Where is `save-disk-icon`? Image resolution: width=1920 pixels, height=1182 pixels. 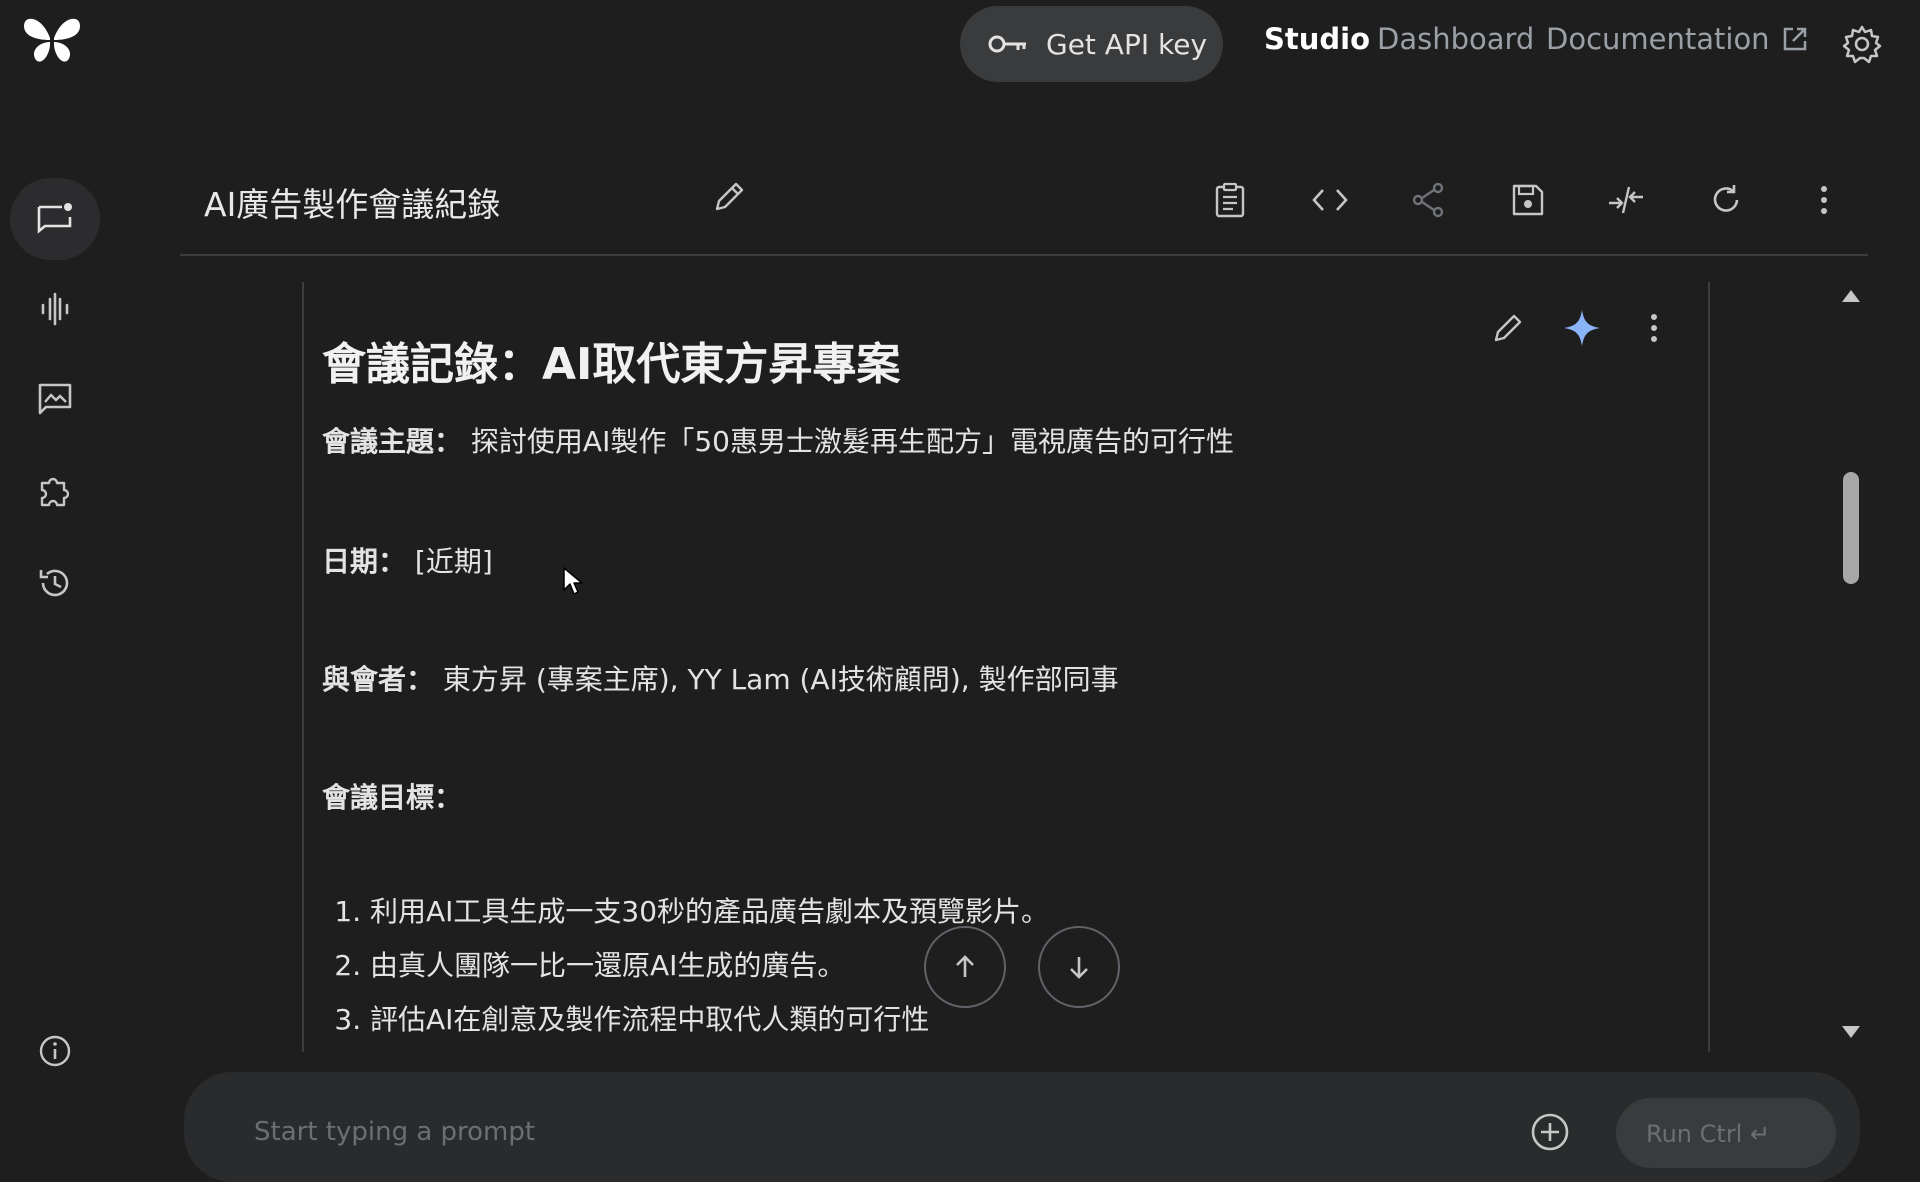
save-disk-icon is located at coordinates (1528, 200).